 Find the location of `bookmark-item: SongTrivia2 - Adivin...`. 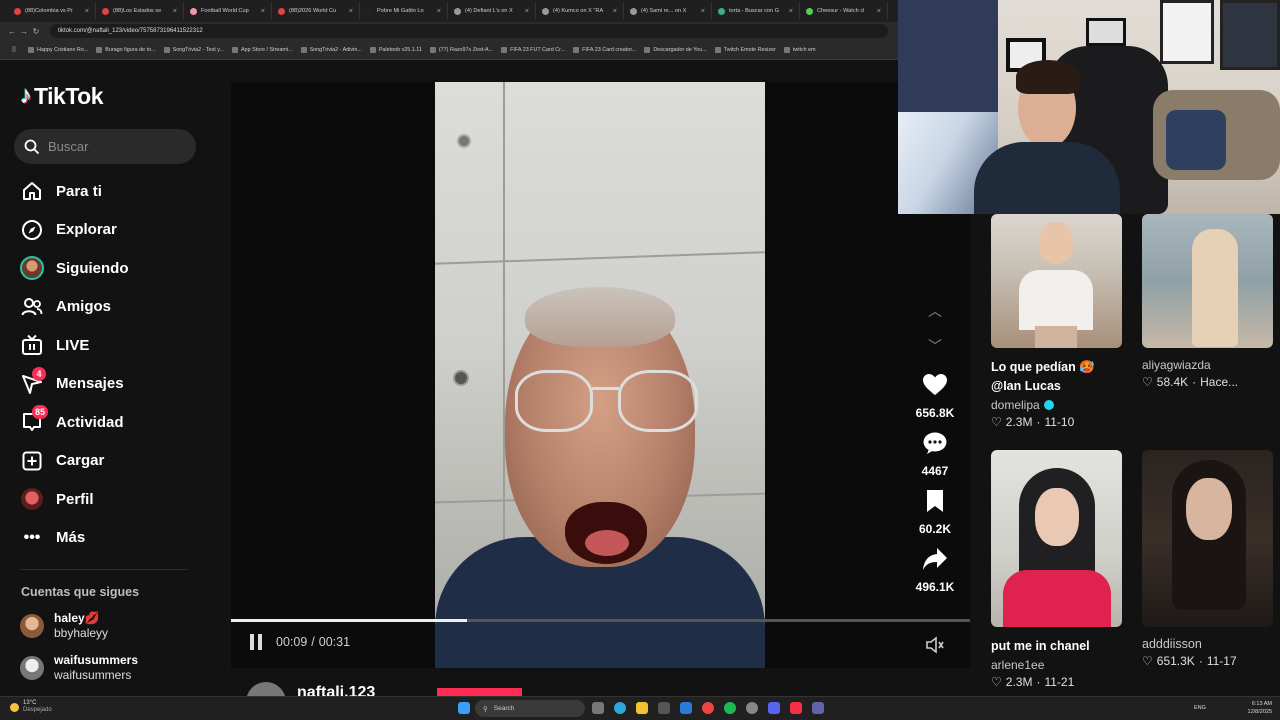

bookmark-item: SongTrivia2 - Adivin... is located at coordinates (331, 49).